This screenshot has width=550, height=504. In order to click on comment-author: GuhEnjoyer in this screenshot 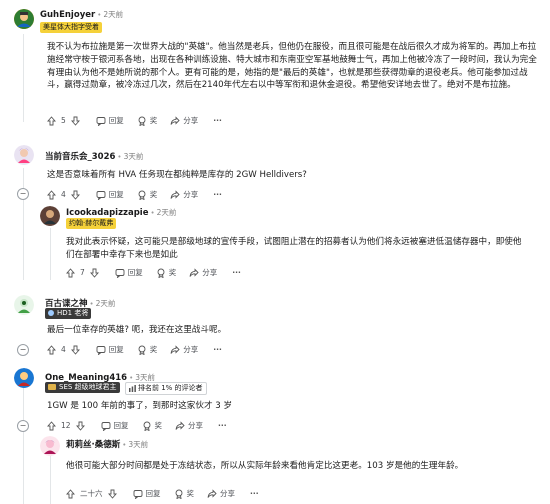, I will do `click(67, 15)`.